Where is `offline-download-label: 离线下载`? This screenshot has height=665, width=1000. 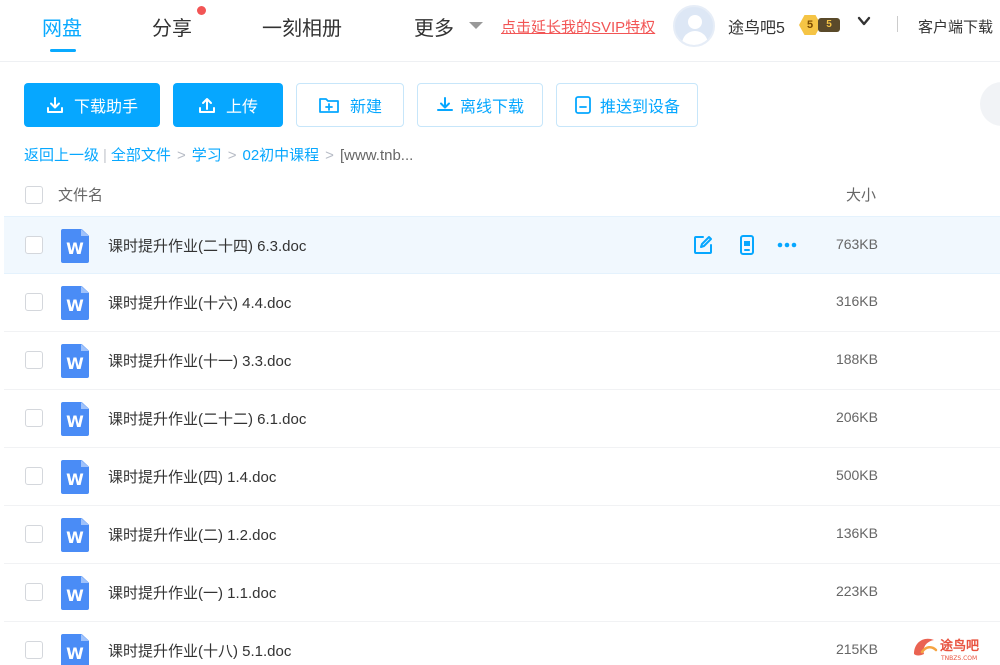
offline-download-label: 离线下载 is located at coordinates (491, 107).